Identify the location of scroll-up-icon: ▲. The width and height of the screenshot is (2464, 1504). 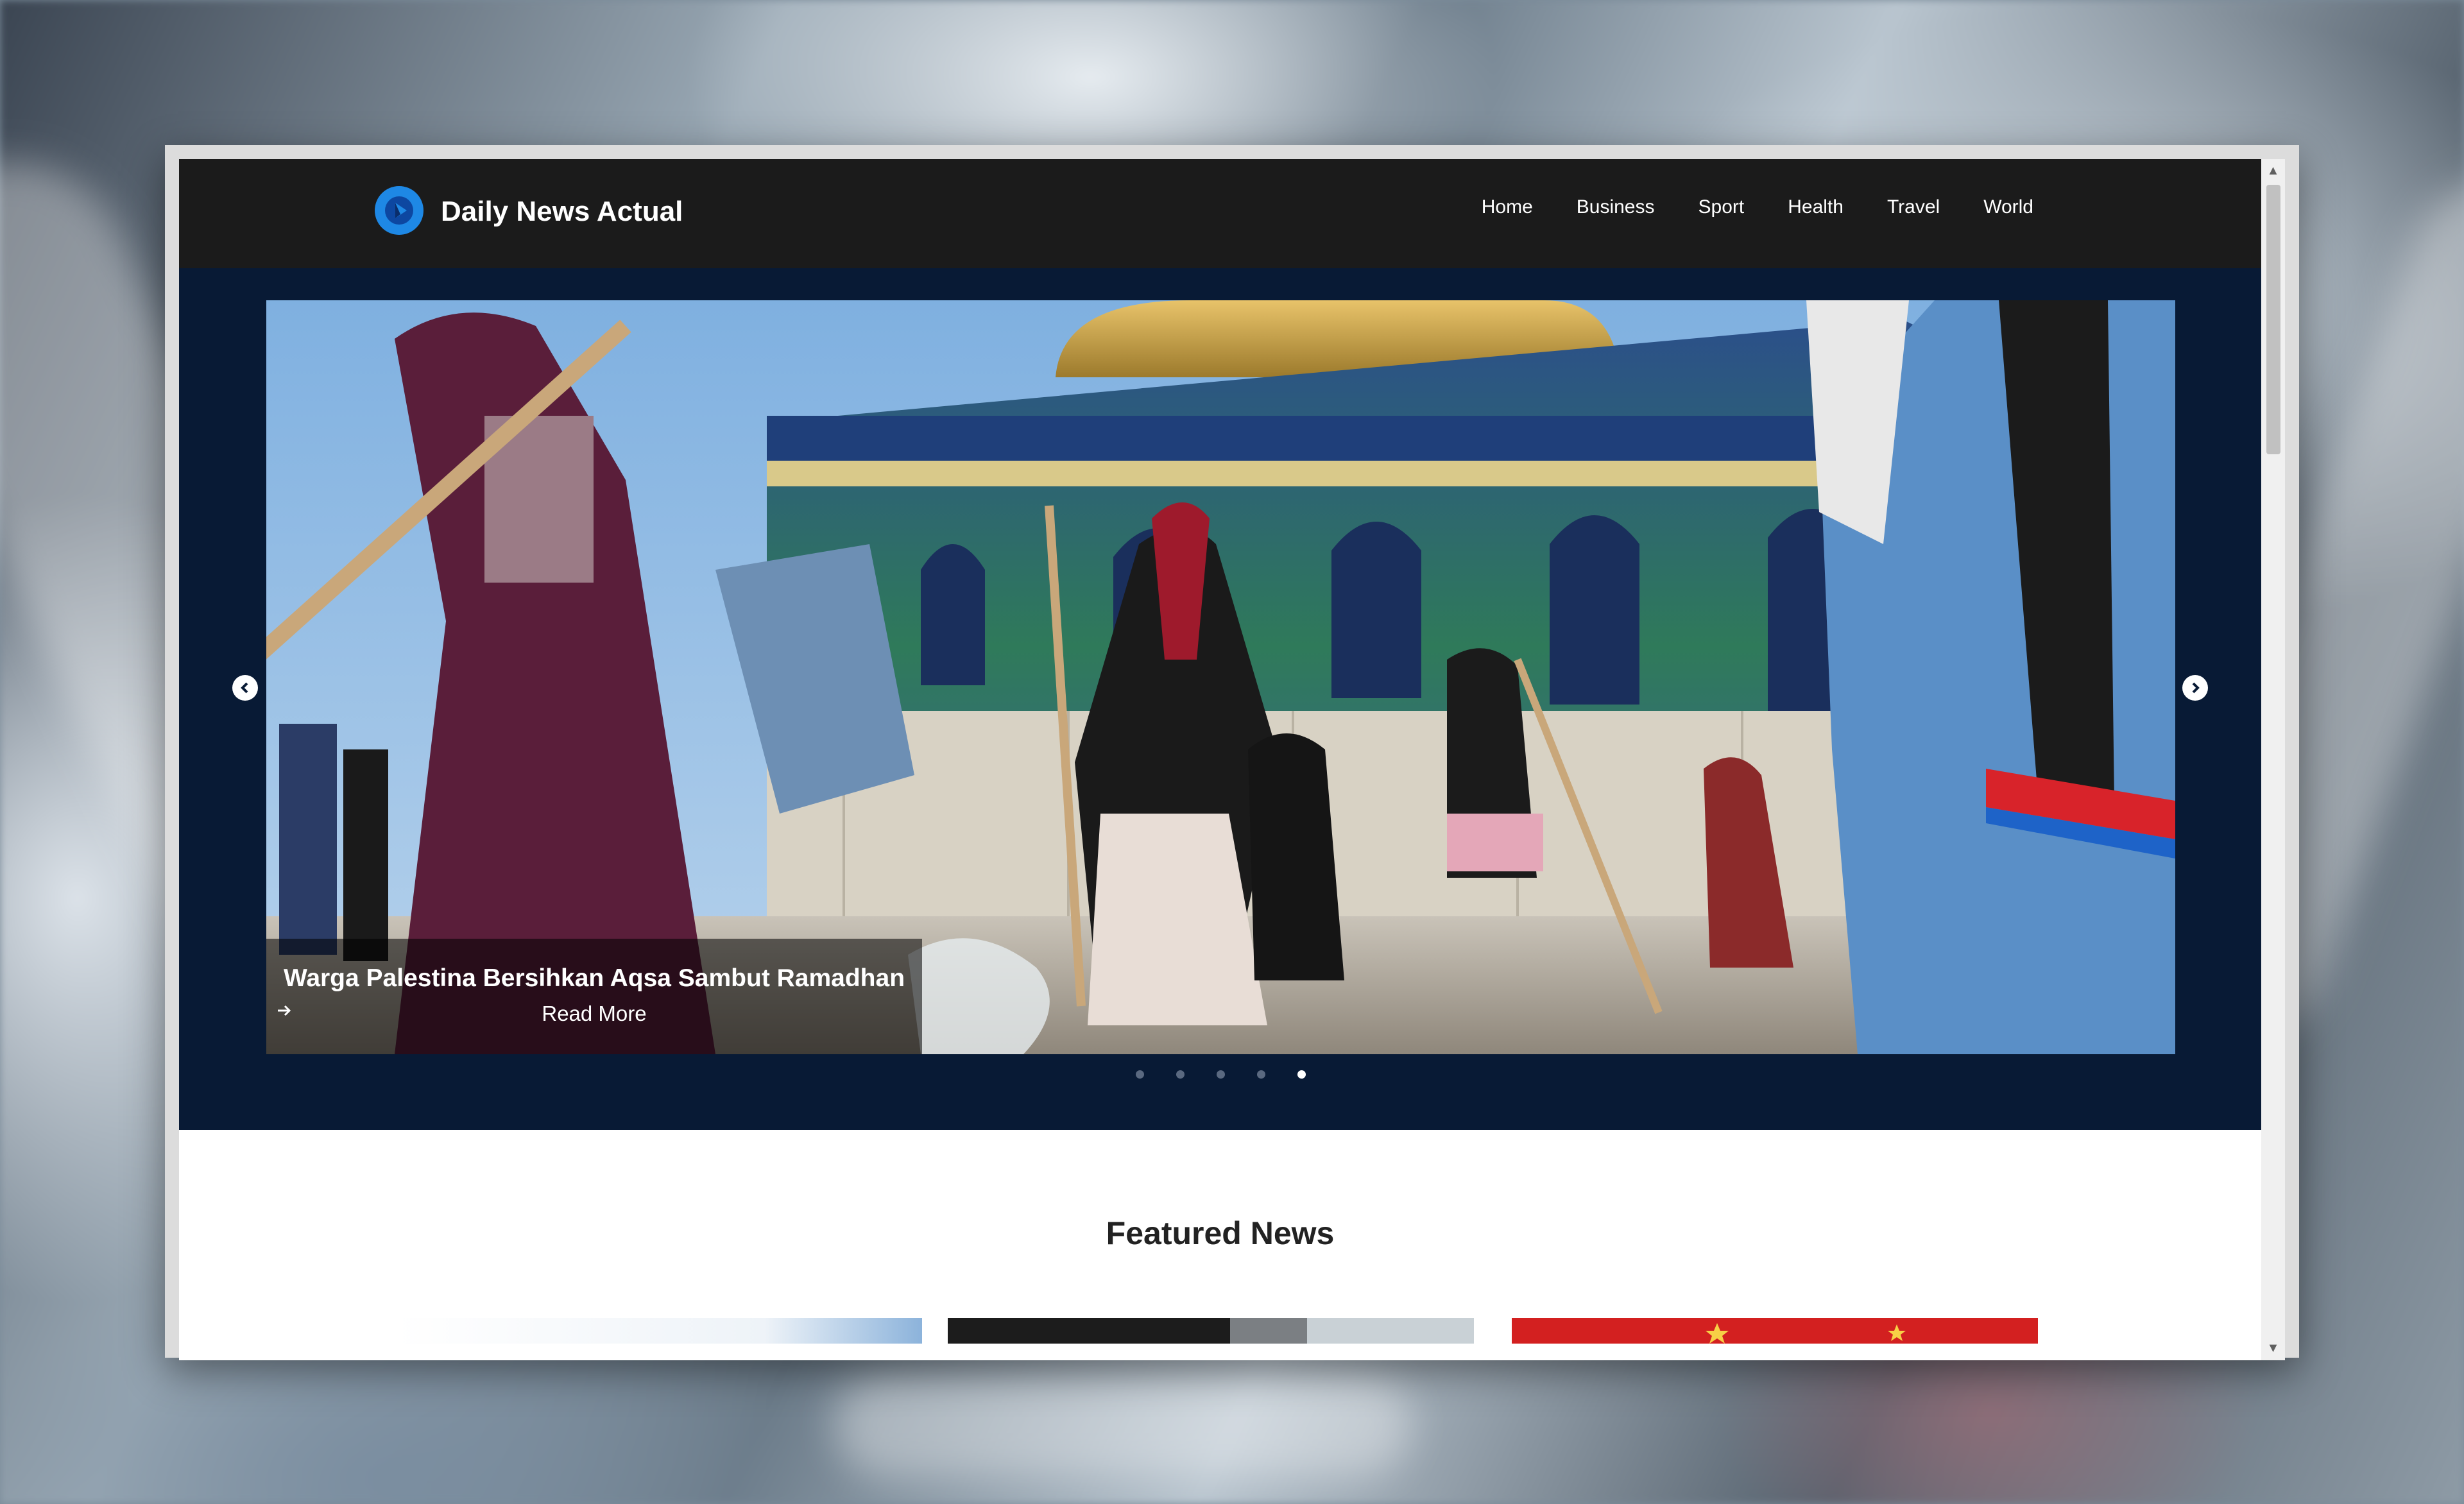
(2273, 171).